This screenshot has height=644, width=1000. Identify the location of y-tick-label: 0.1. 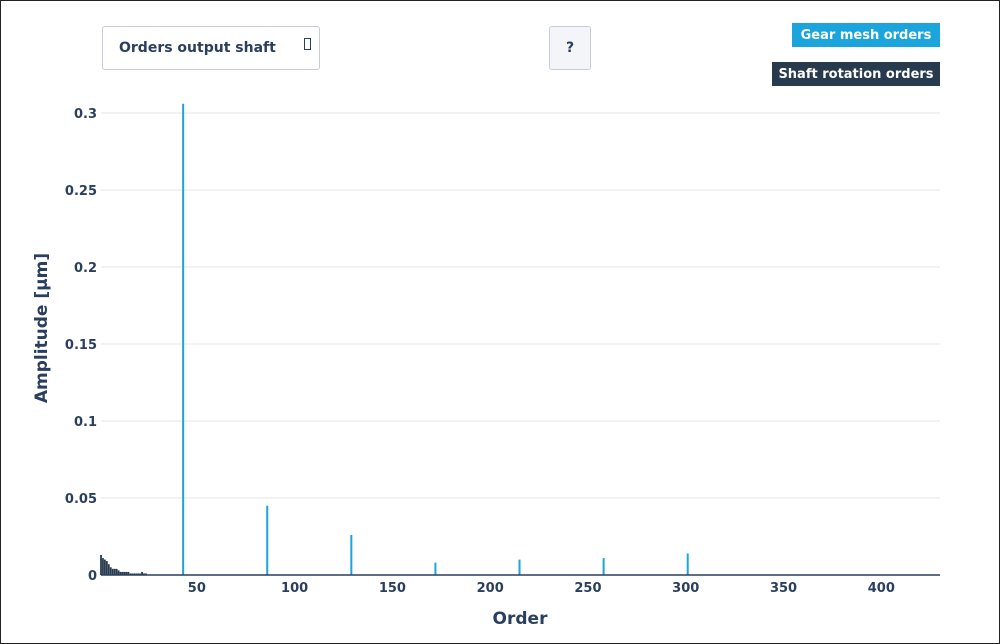
(85, 422).